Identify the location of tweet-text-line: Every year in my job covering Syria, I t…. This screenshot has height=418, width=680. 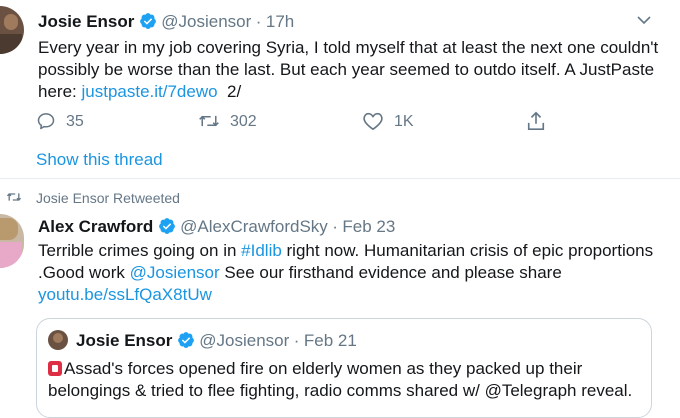
(348, 47).